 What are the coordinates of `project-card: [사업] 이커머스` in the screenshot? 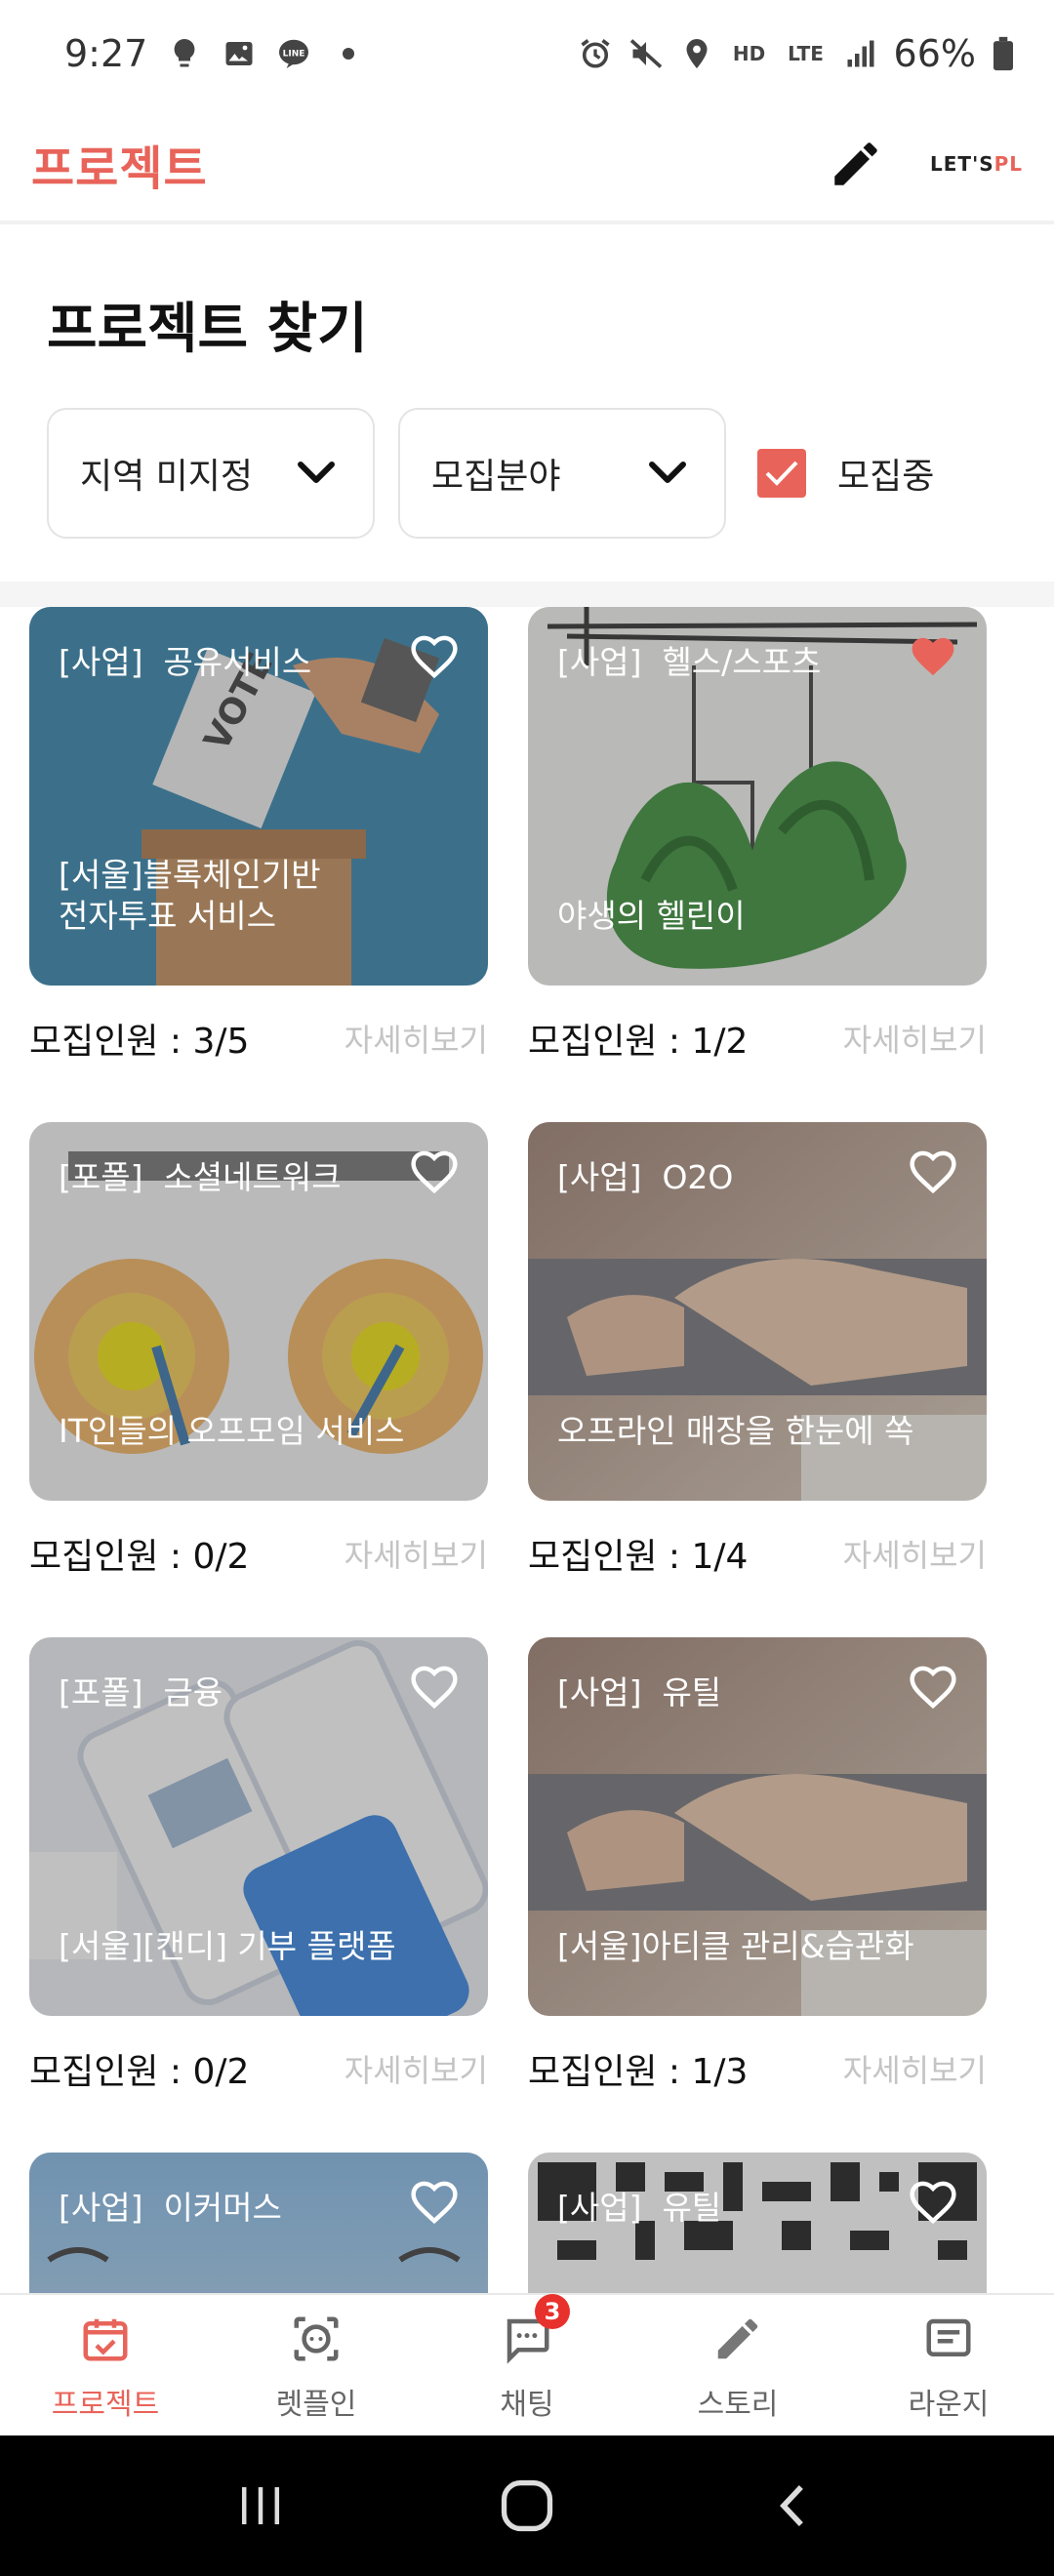 It's located at (258, 2223).